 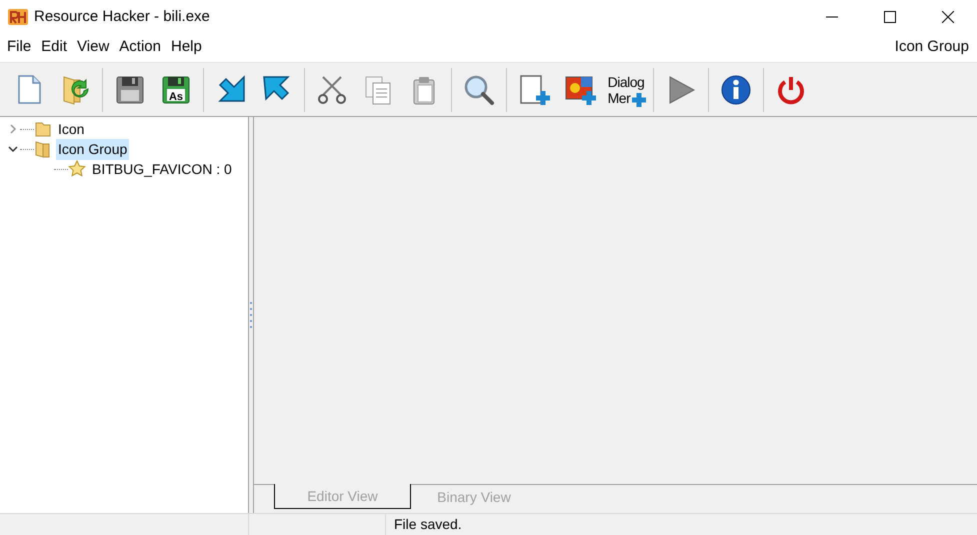 What do you see at coordinates (43, 149) in the screenshot?
I see `open-folder-icon` at bounding box center [43, 149].